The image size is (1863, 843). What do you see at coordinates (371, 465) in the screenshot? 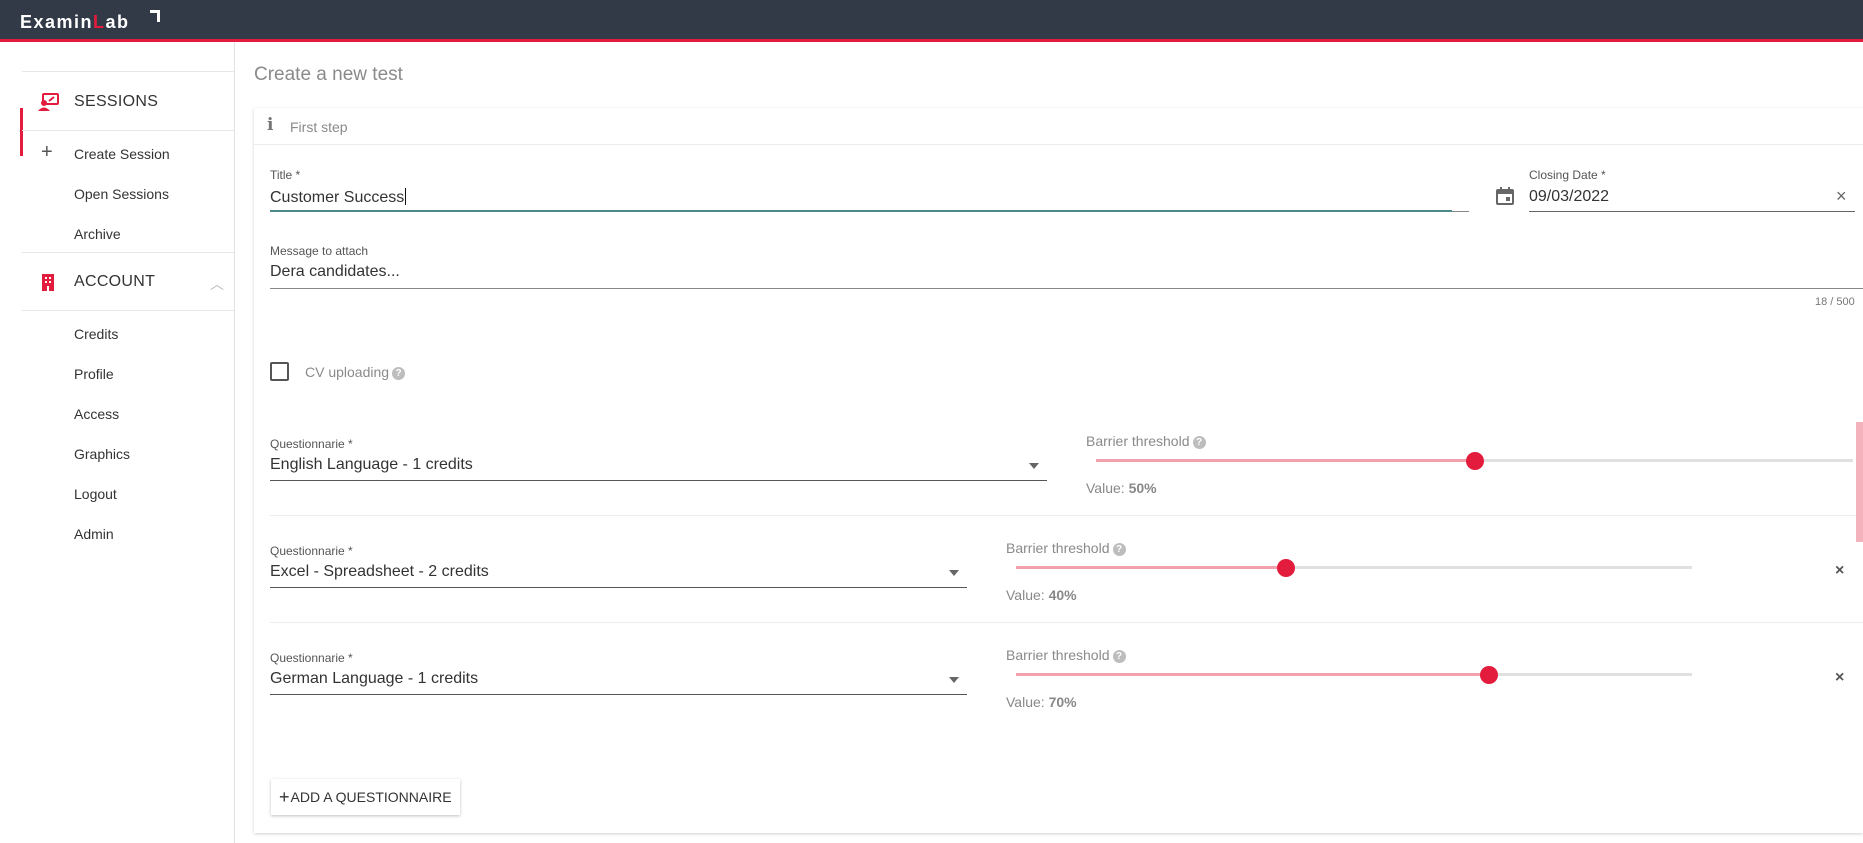
I see `questionnaire-select: English Language - 1 credits` at bounding box center [371, 465].